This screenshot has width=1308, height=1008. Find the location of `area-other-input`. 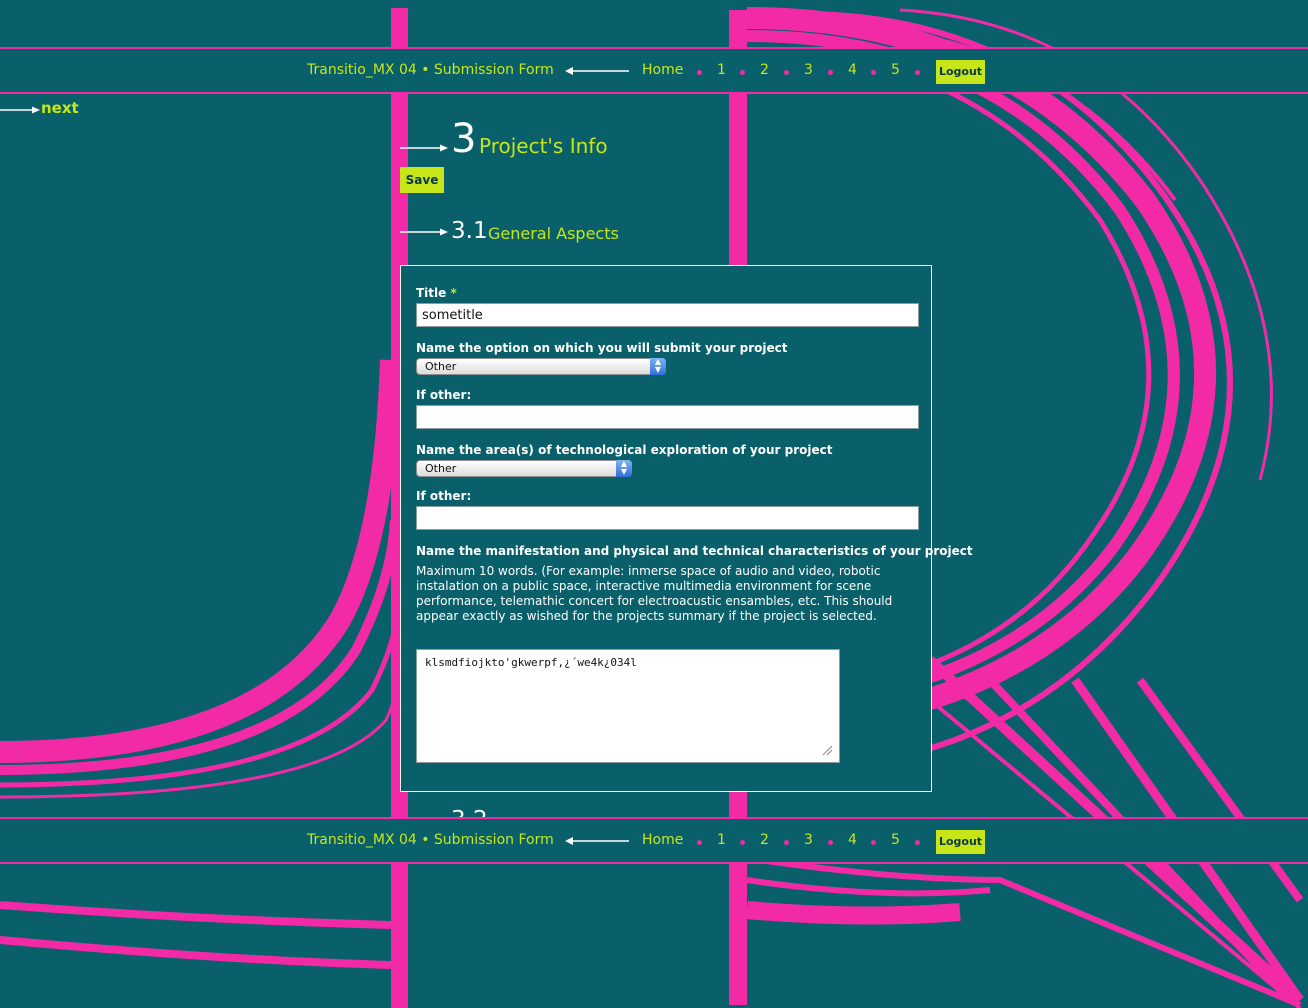

area-other-input is located at coordinates (667, 518).